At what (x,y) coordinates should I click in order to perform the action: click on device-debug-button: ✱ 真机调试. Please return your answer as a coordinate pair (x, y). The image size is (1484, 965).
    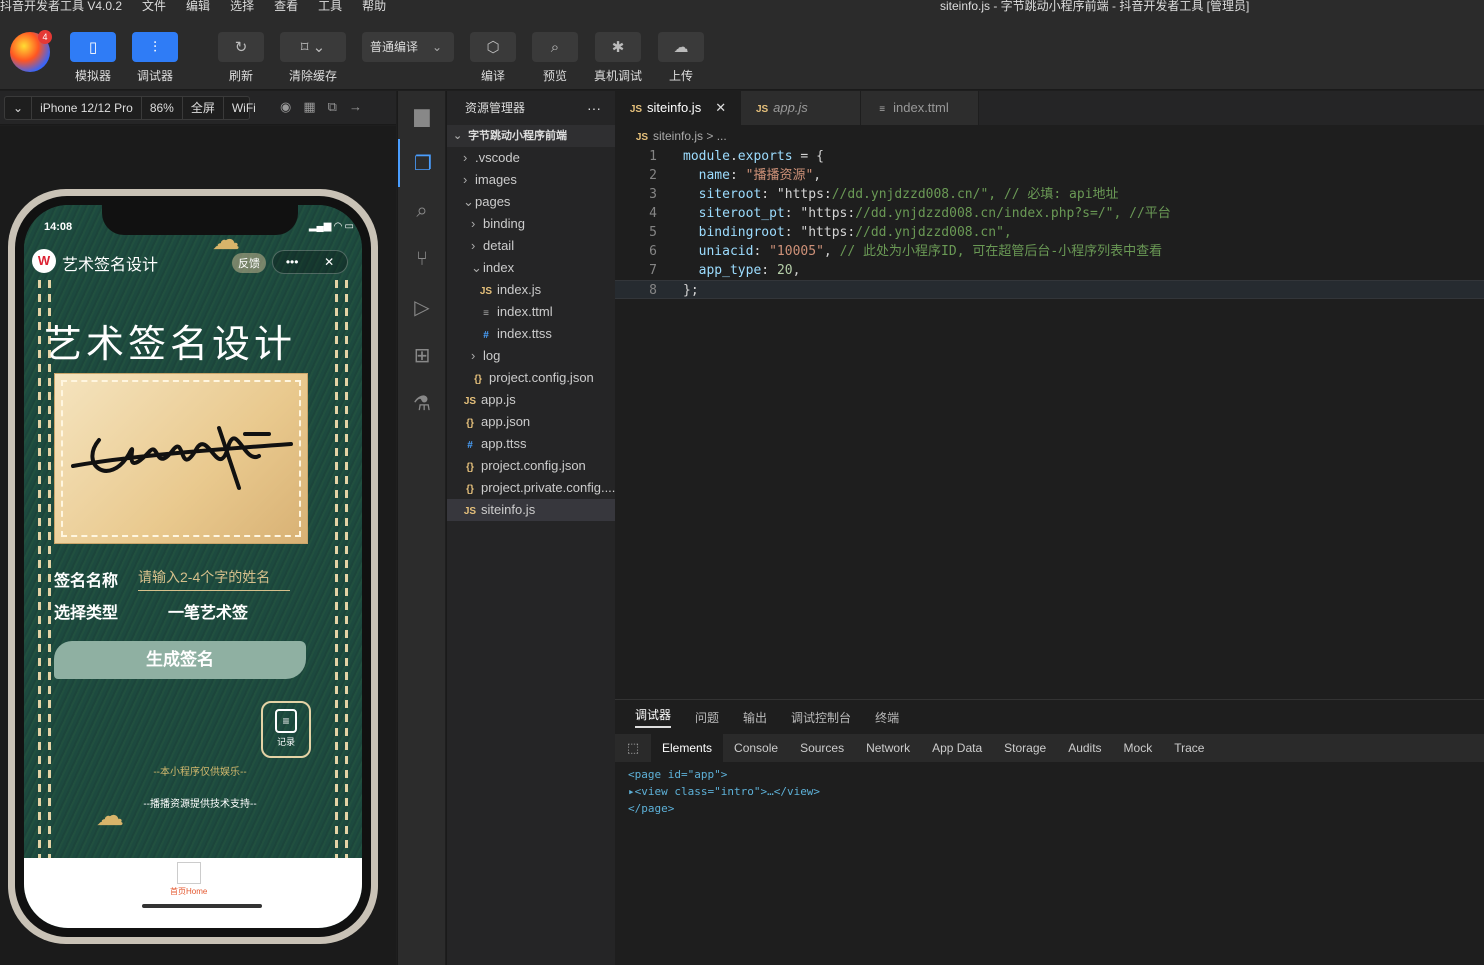
    Looking at the image, I should click on (618, 58).